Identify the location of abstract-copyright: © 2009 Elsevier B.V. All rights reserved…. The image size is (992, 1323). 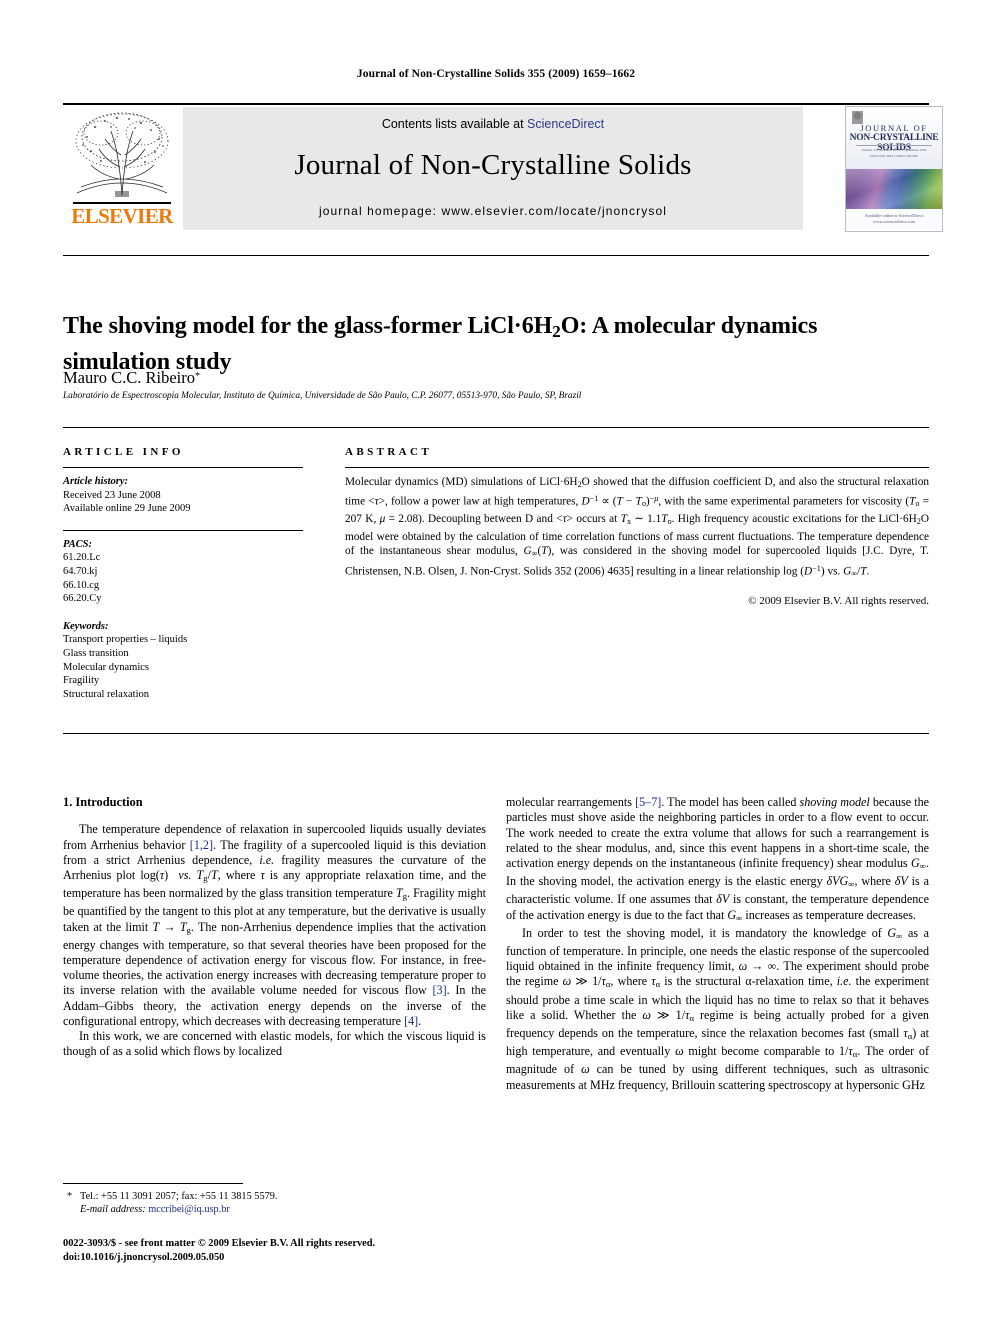
(838, 601).